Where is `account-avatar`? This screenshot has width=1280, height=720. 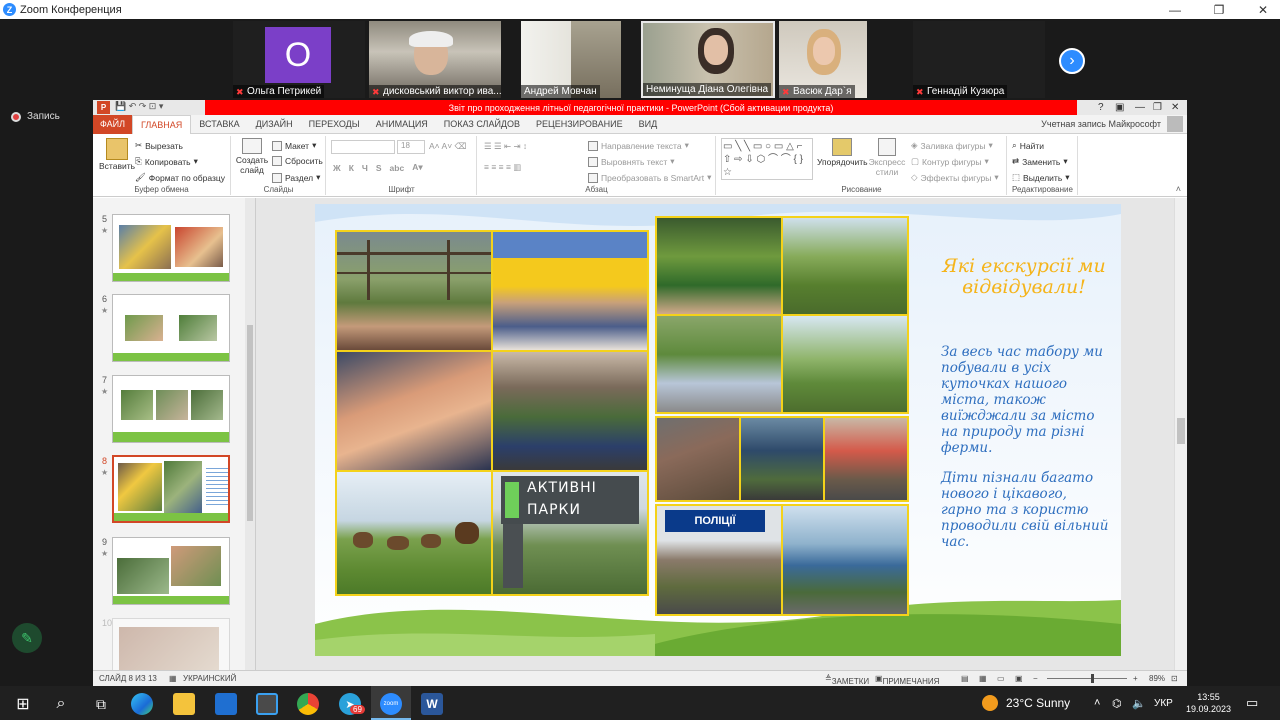
account-avatar is located at coordinates (1175, 124).